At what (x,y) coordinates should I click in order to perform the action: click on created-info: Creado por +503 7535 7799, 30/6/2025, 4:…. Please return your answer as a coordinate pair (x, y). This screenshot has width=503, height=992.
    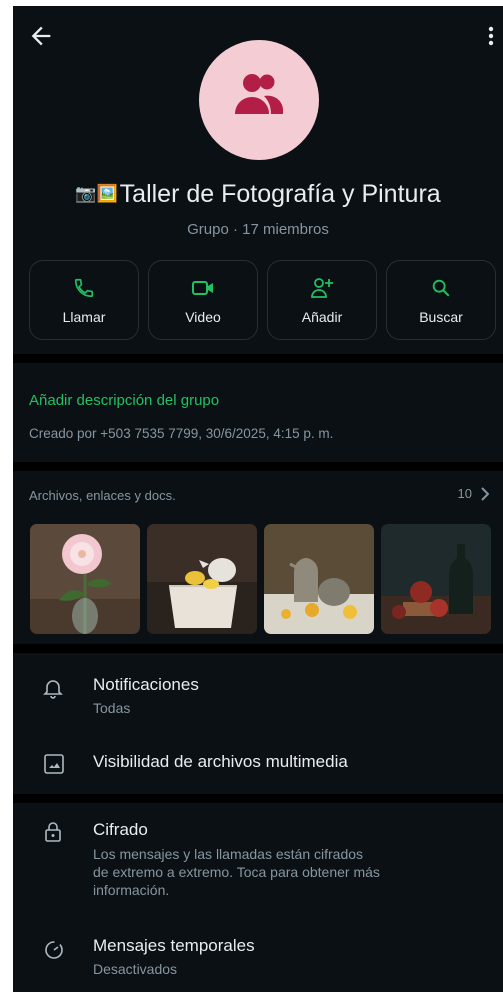
    Looking at the image, I should click on (181, 433).